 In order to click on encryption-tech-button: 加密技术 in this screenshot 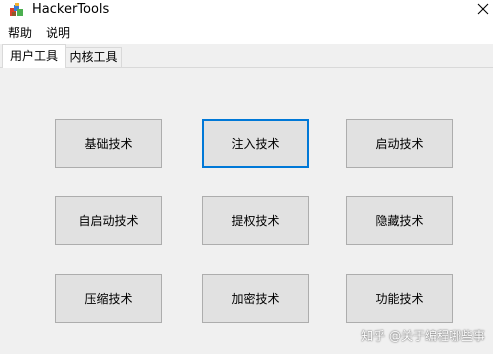, I will do `click(255, 298)`.